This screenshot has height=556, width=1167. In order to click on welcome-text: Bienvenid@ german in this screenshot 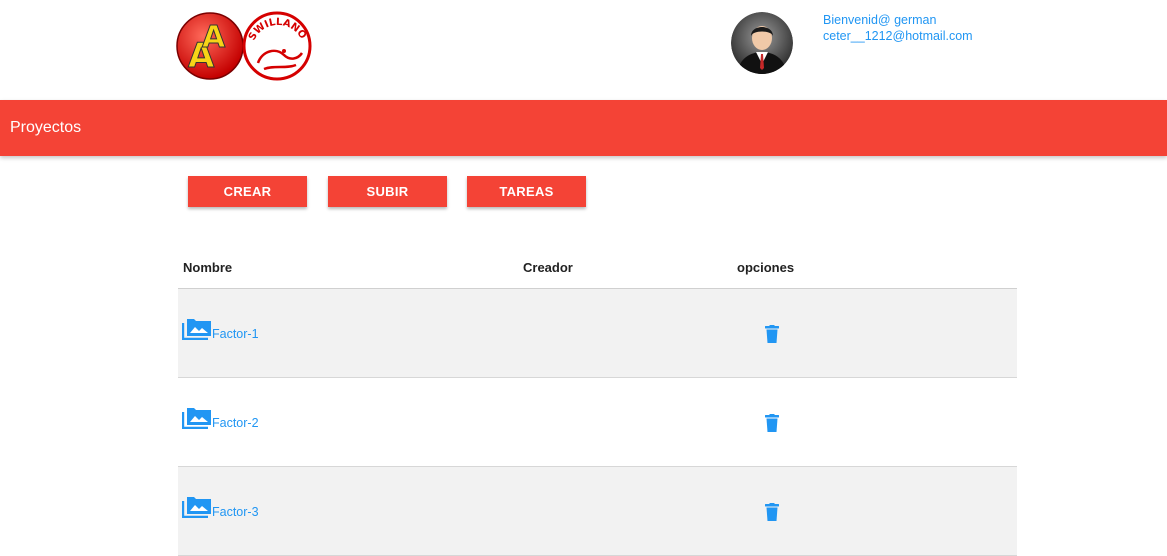, I will do `click(880, 20)`.